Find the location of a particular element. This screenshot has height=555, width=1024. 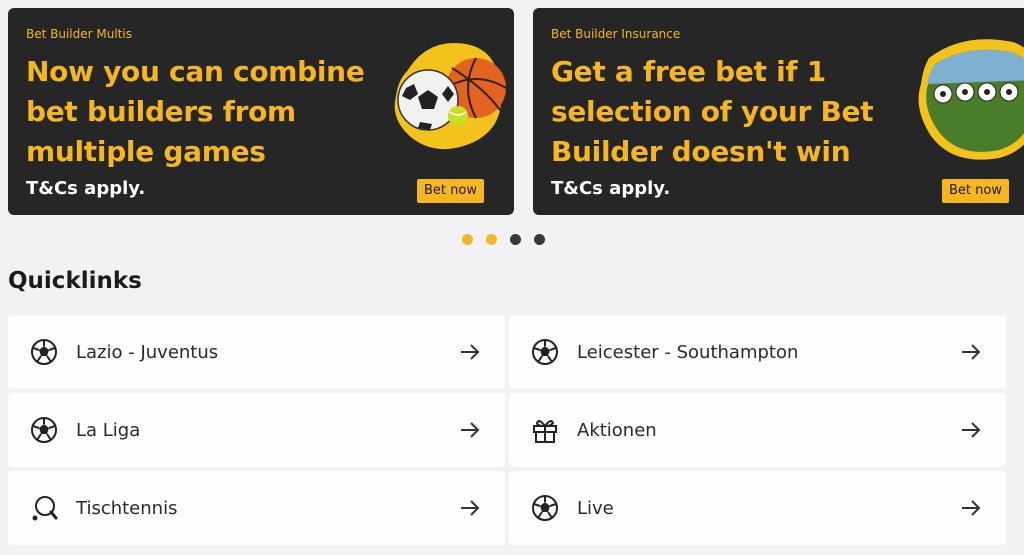

quicklink-label: Aktionen is located at coordinates (617, 430).